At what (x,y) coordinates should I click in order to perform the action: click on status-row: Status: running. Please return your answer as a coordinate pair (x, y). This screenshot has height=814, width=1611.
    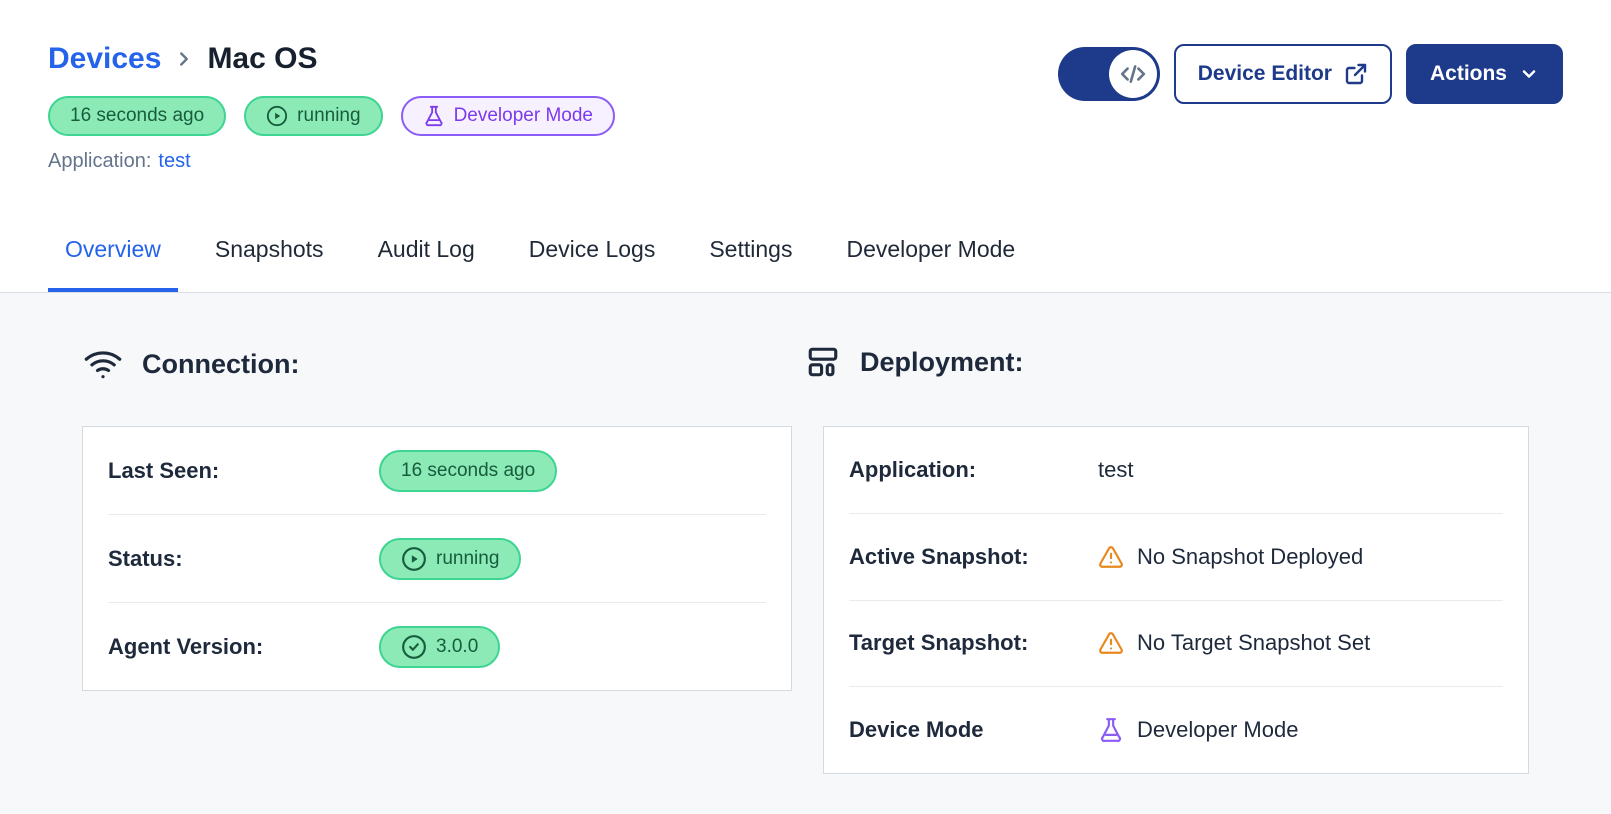
    Looking at the image, I should click on (437, 558).